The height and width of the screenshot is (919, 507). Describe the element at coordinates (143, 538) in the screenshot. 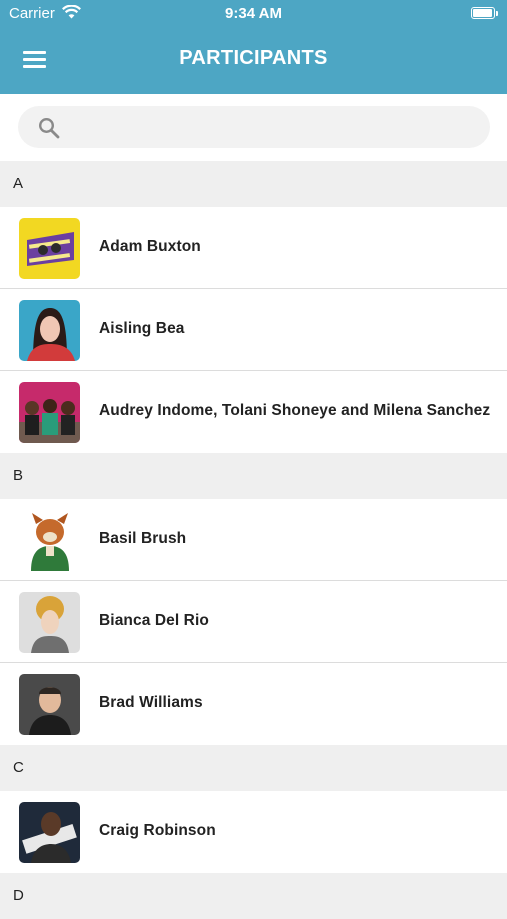

I see `participant-name: Basil Brush` at that location.